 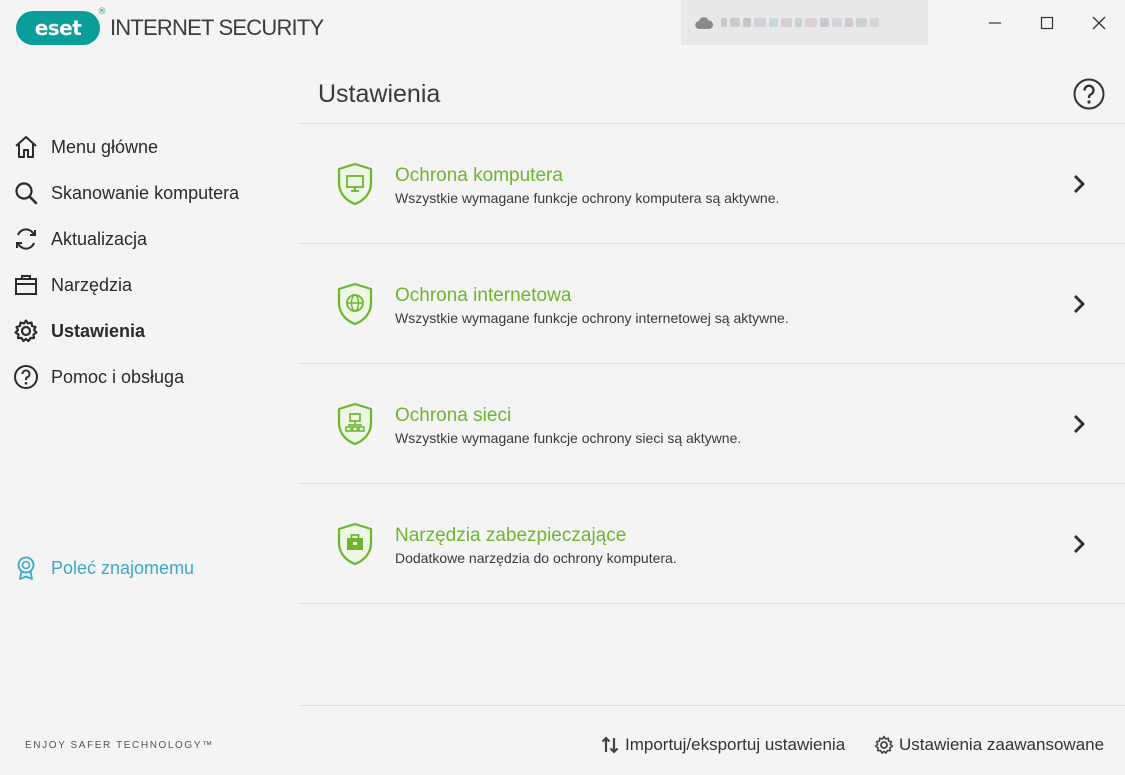 I want to click on section-title: Ochrona internetowa, so click(x=483, y=295).